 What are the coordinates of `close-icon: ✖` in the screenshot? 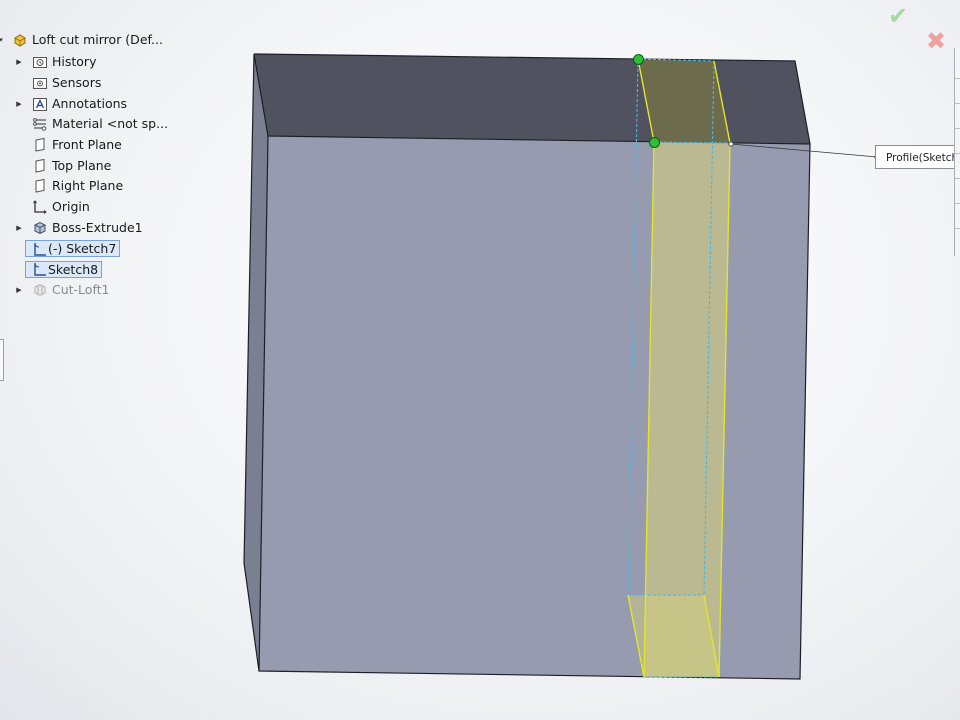 It's located at (936, 41).